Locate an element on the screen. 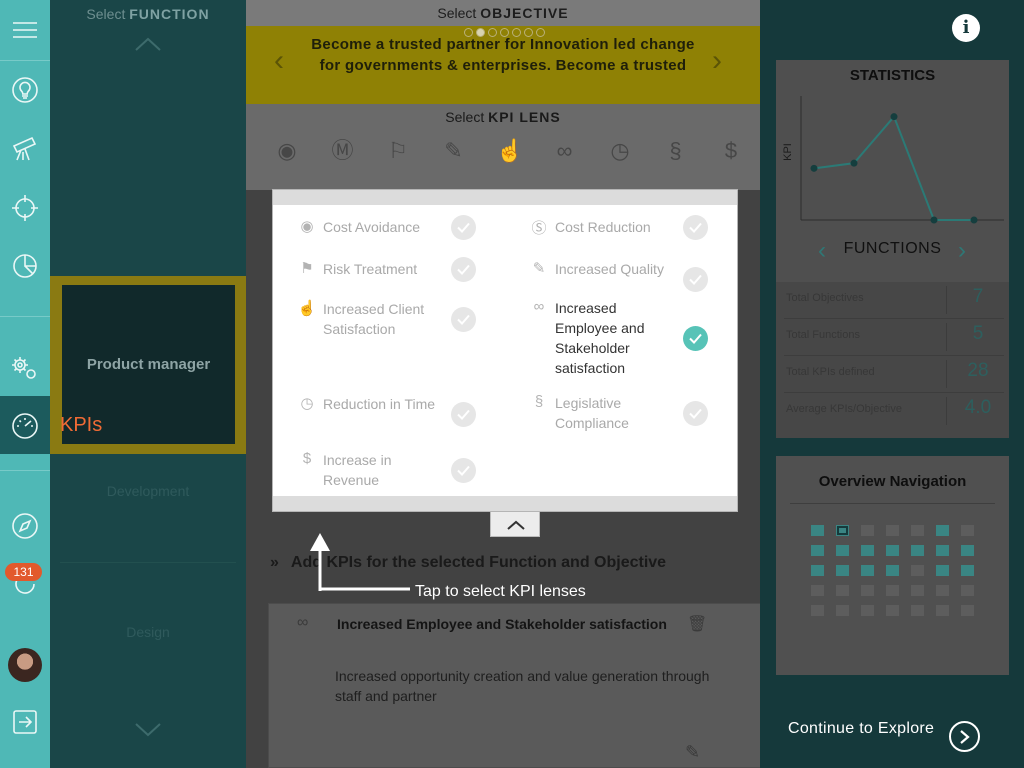 The image size is (1024, 768). handshake-icon: ∞ is located at coordinates (565, 151).